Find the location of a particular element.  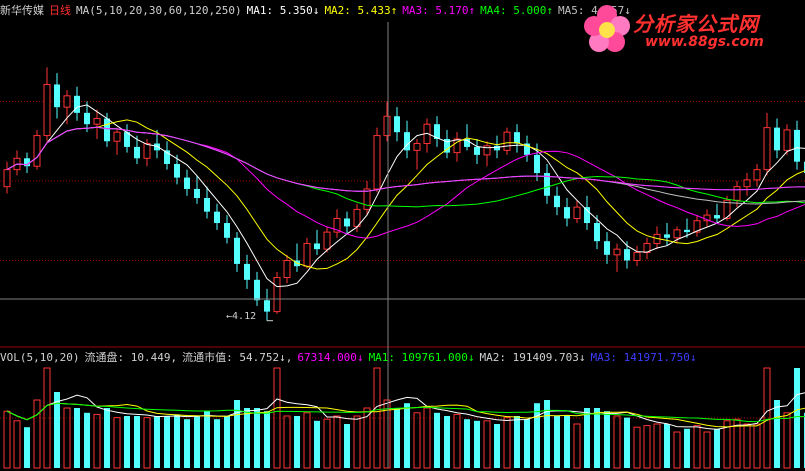

logo-text: 分析家公式网 is located at coordinates (696, 24).